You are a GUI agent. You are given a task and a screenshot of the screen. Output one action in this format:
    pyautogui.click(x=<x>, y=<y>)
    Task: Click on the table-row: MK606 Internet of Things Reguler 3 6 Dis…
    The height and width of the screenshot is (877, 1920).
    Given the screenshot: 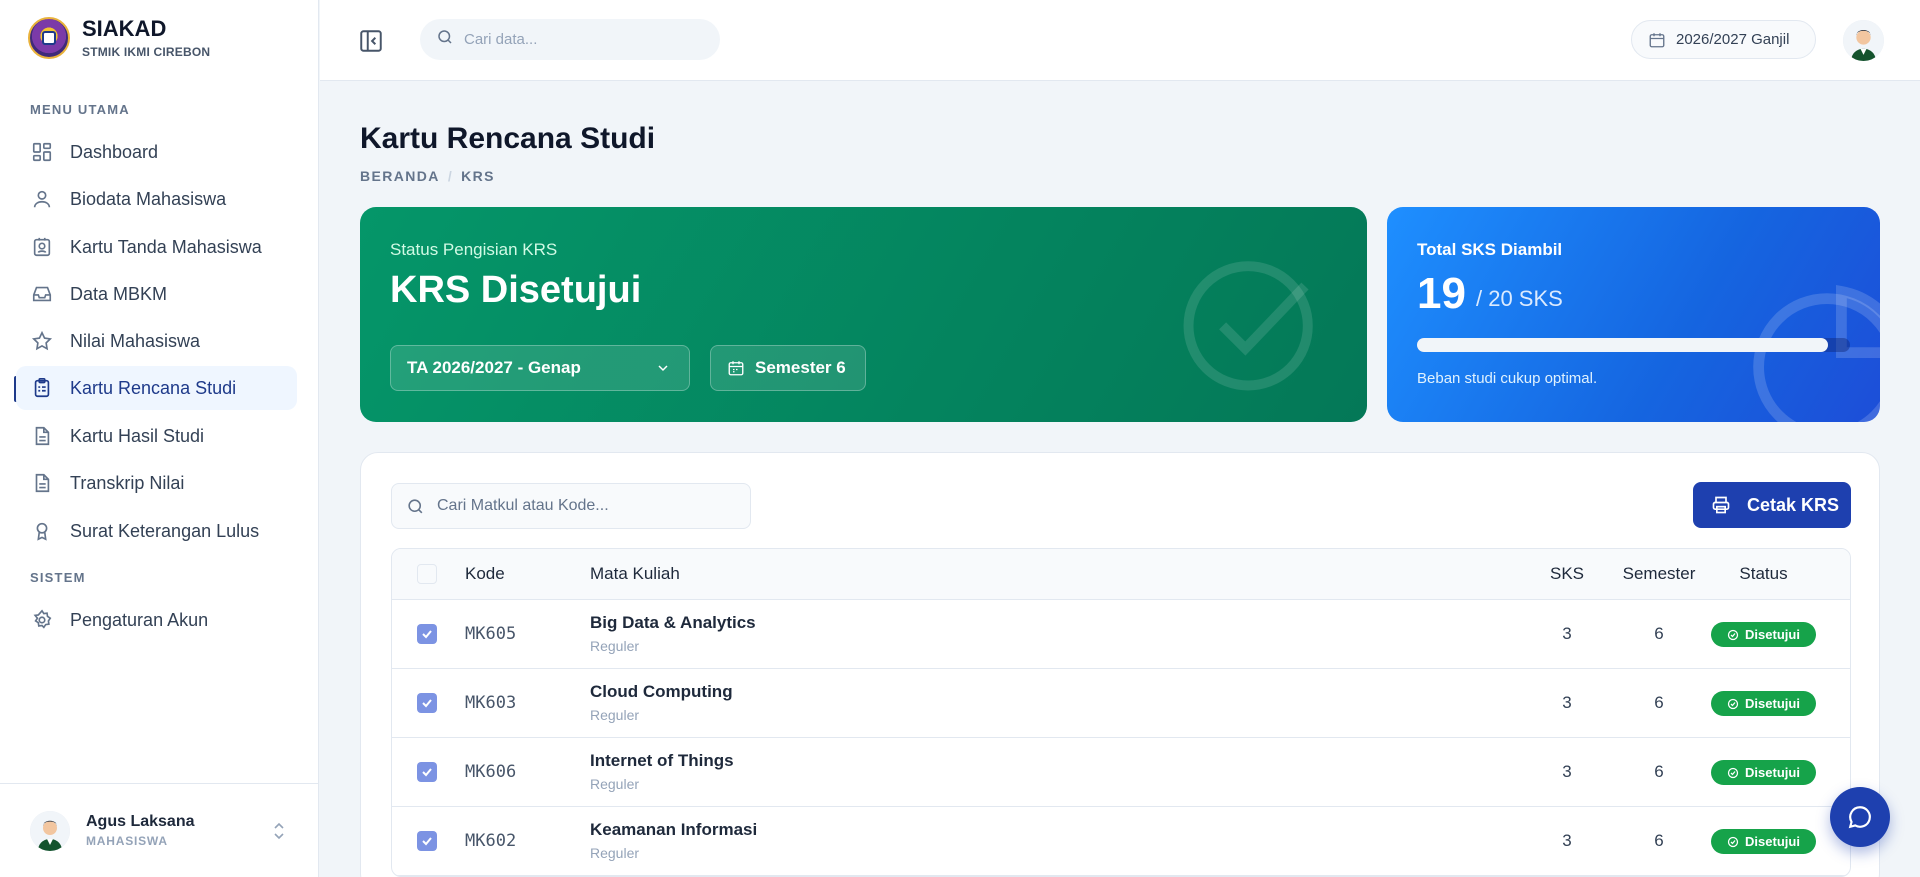 What is the action you would take?
    pyautogui.click(x=1121, y=772)
    